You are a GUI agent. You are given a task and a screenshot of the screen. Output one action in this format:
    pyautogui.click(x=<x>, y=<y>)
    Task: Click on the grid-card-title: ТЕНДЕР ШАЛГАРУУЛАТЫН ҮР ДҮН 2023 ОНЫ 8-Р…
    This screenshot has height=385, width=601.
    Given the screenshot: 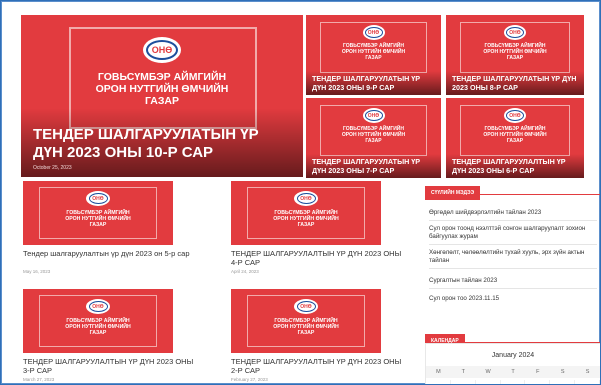 What is the action you would take?
    pyautogui.click(x=515, y=83)
    